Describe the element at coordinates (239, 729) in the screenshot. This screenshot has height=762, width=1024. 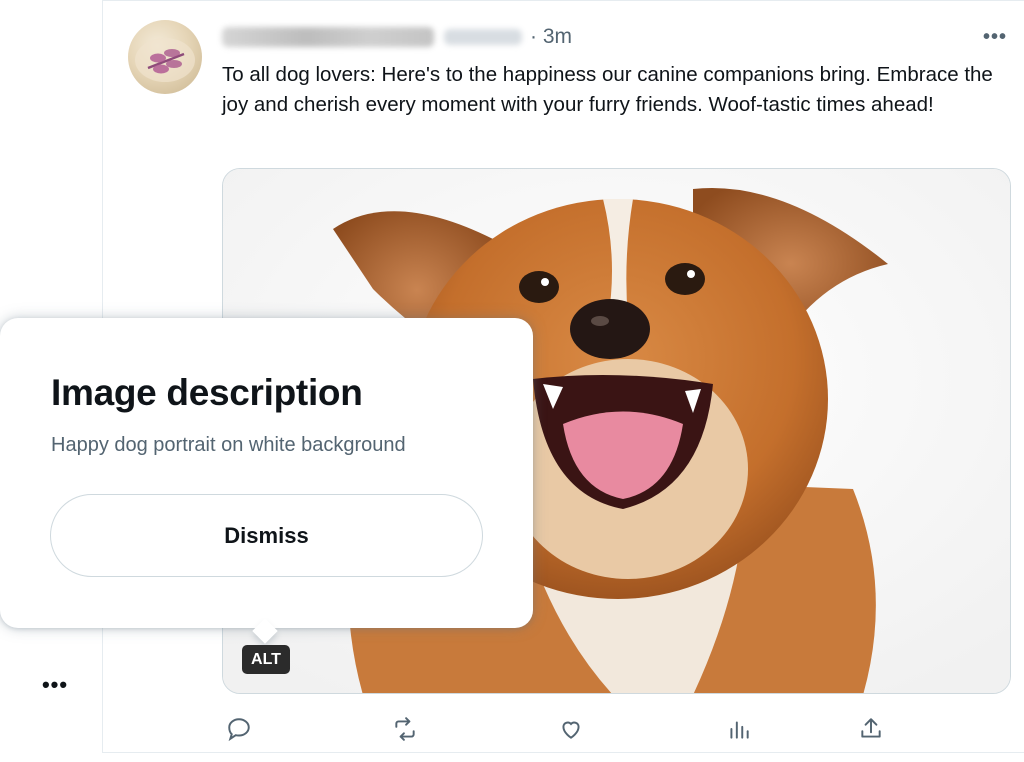
I see `reply-icon` at that location.